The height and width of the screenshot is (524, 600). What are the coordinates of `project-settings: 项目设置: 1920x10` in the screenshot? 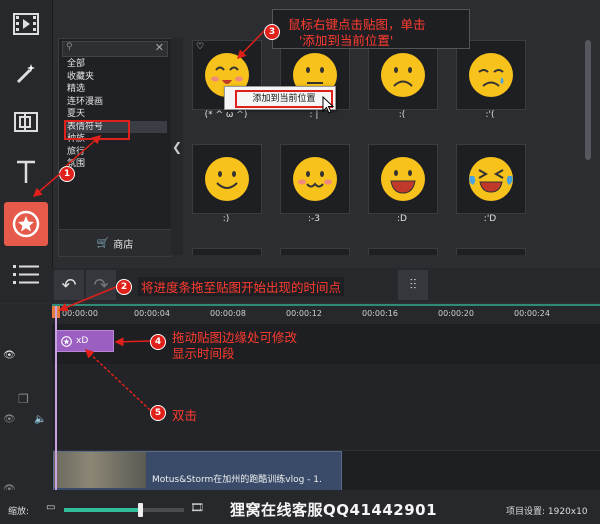 It's located at (547, 510).